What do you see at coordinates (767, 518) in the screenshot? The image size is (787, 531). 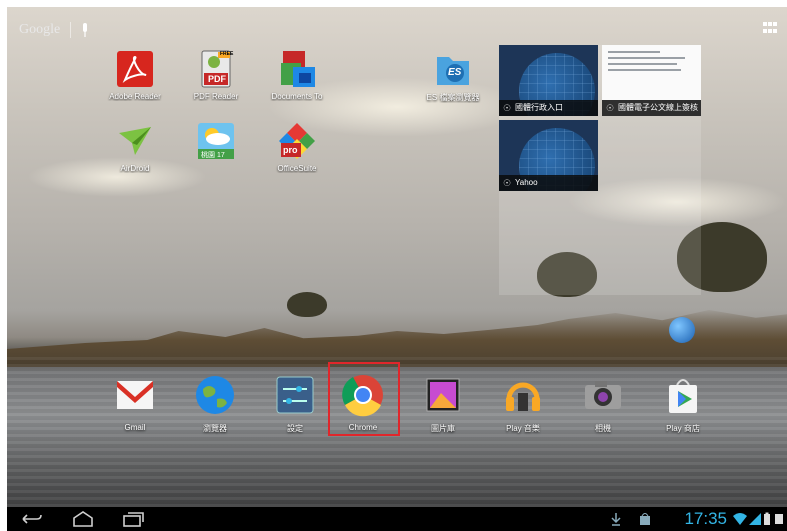 I see `battery-icon` at bounding box center [767, 518].